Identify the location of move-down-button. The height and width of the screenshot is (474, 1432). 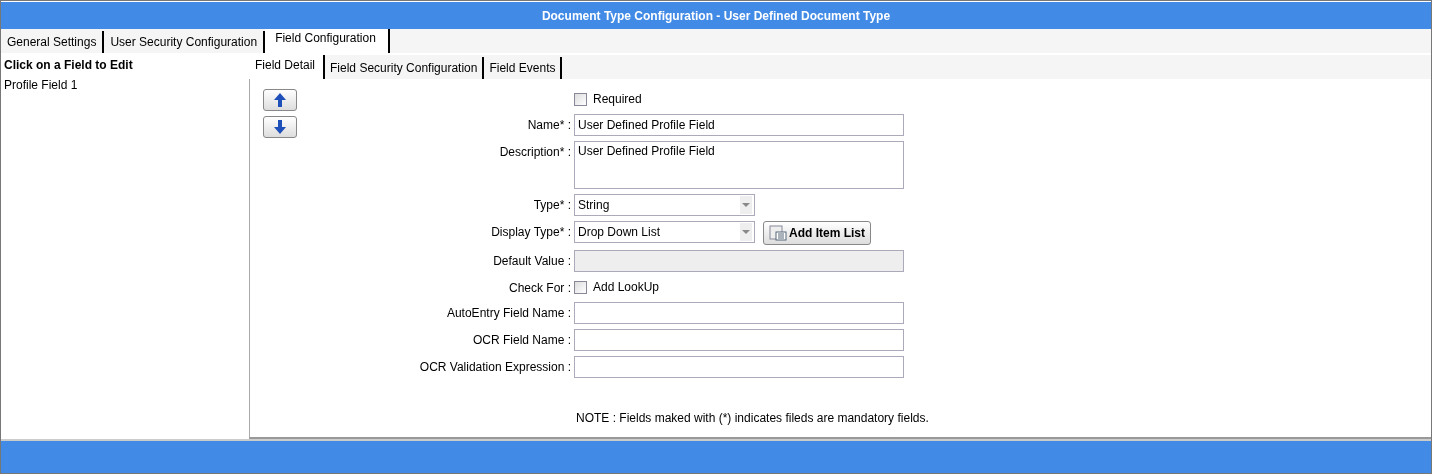
(280, 127).